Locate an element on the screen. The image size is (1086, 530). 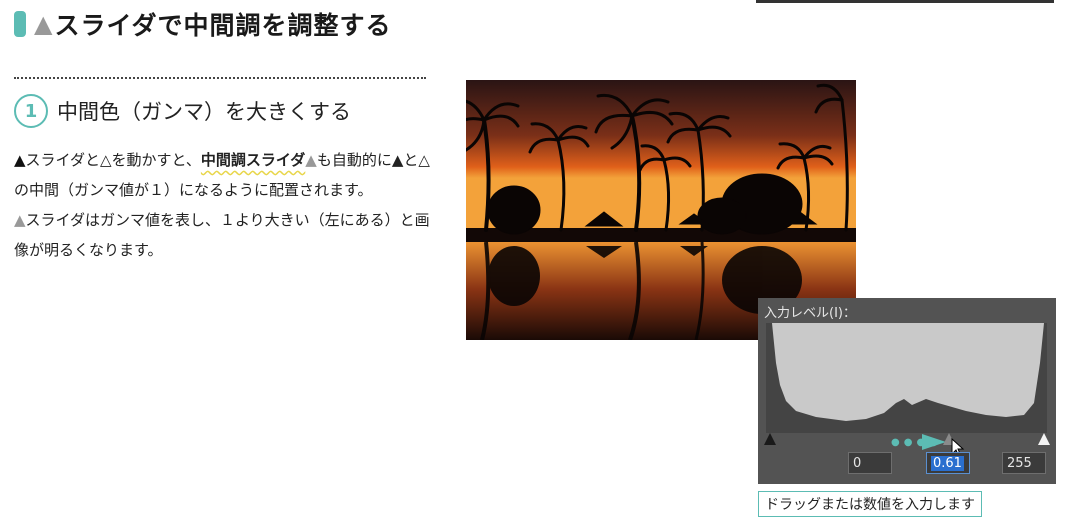
midtone-slider-term: 中間調スライダ is located at coordinates (253, 160).